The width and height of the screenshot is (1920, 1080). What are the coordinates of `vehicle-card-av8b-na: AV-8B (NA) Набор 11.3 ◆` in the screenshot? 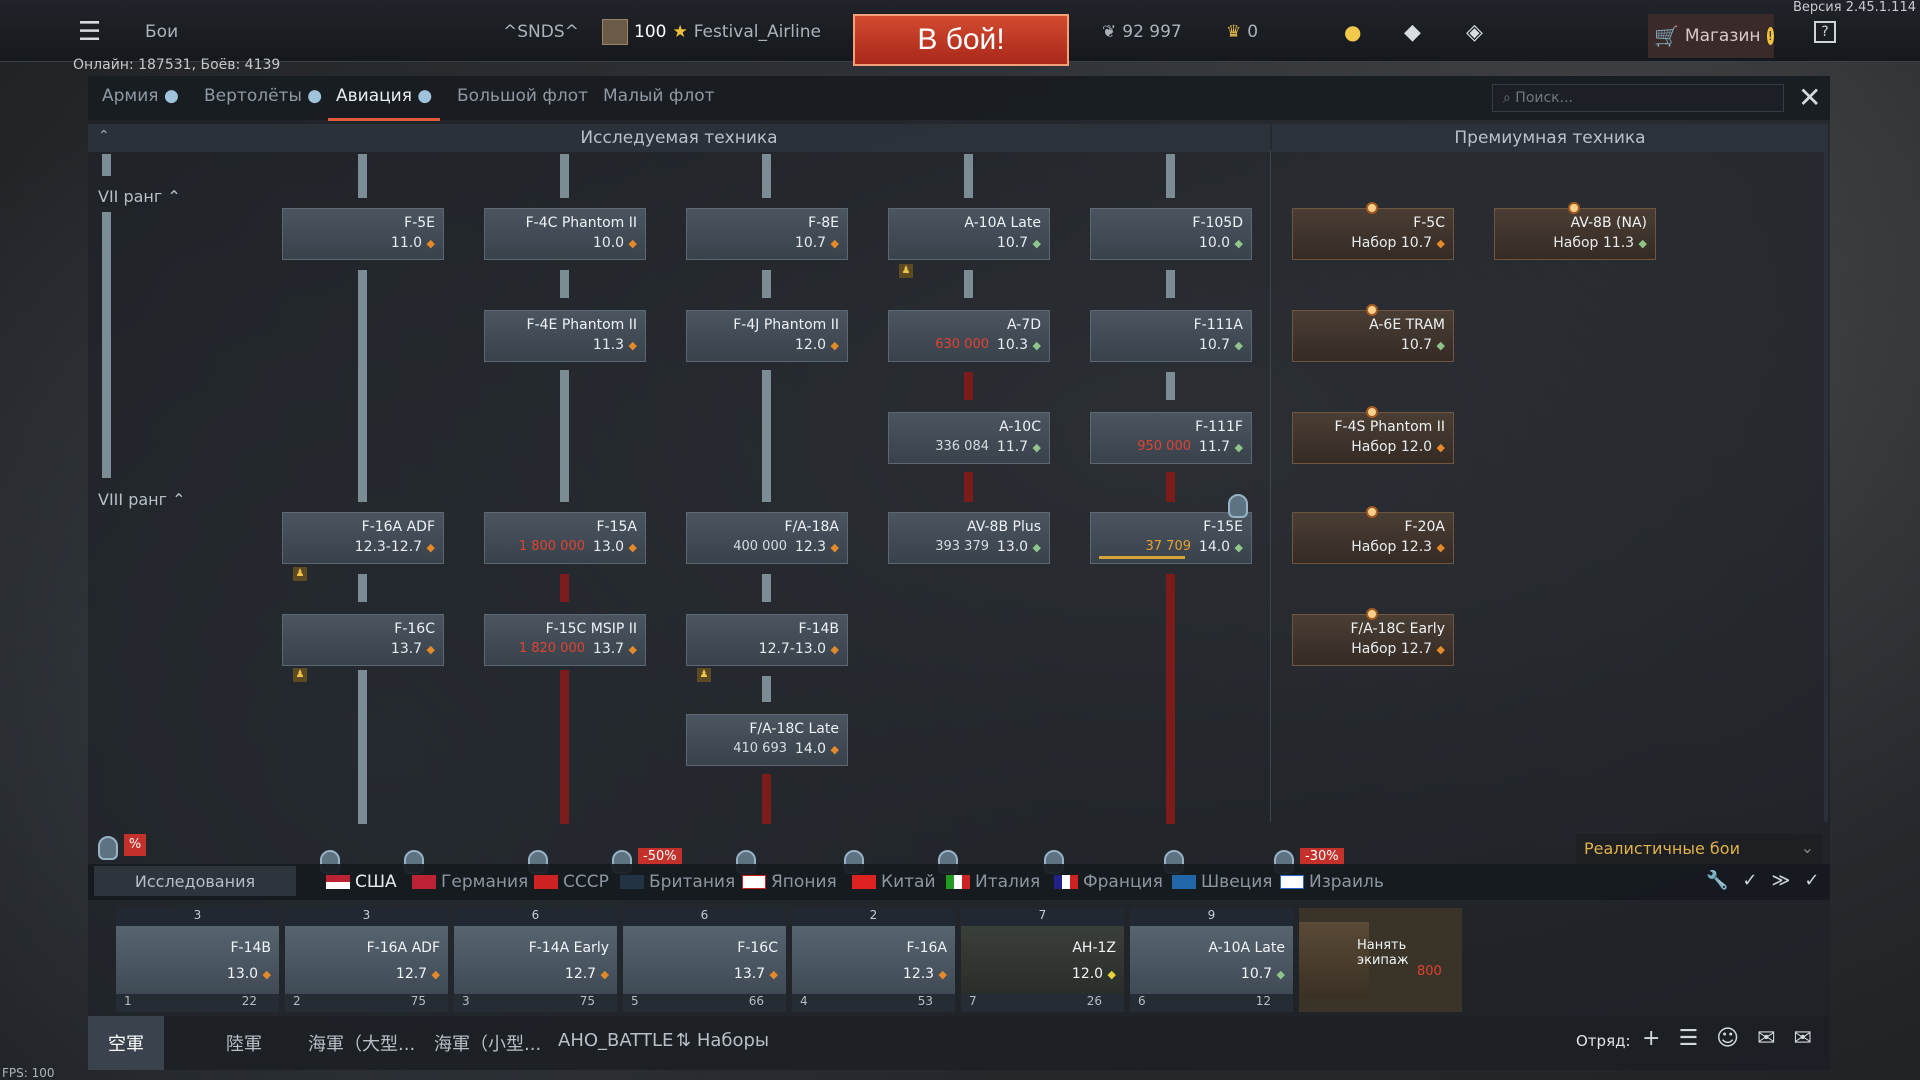 It's located at (1575, 234).